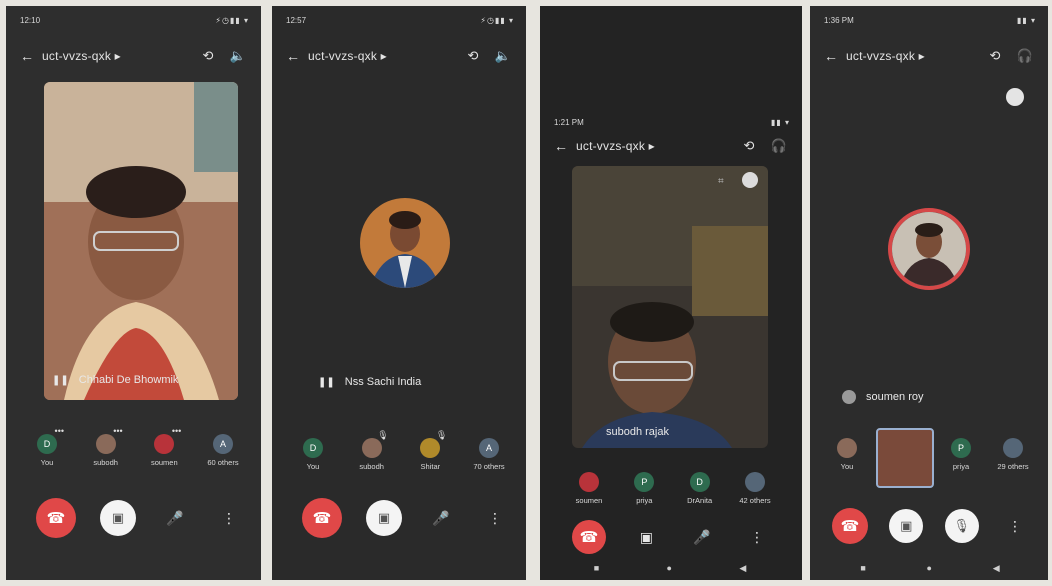 The width and height of the screenshot is (1052, 586). What do you see at coordinates (1013, 463) in the screenshot?
I see `participant-others: 29 others` at bounding box center [1013, 463].